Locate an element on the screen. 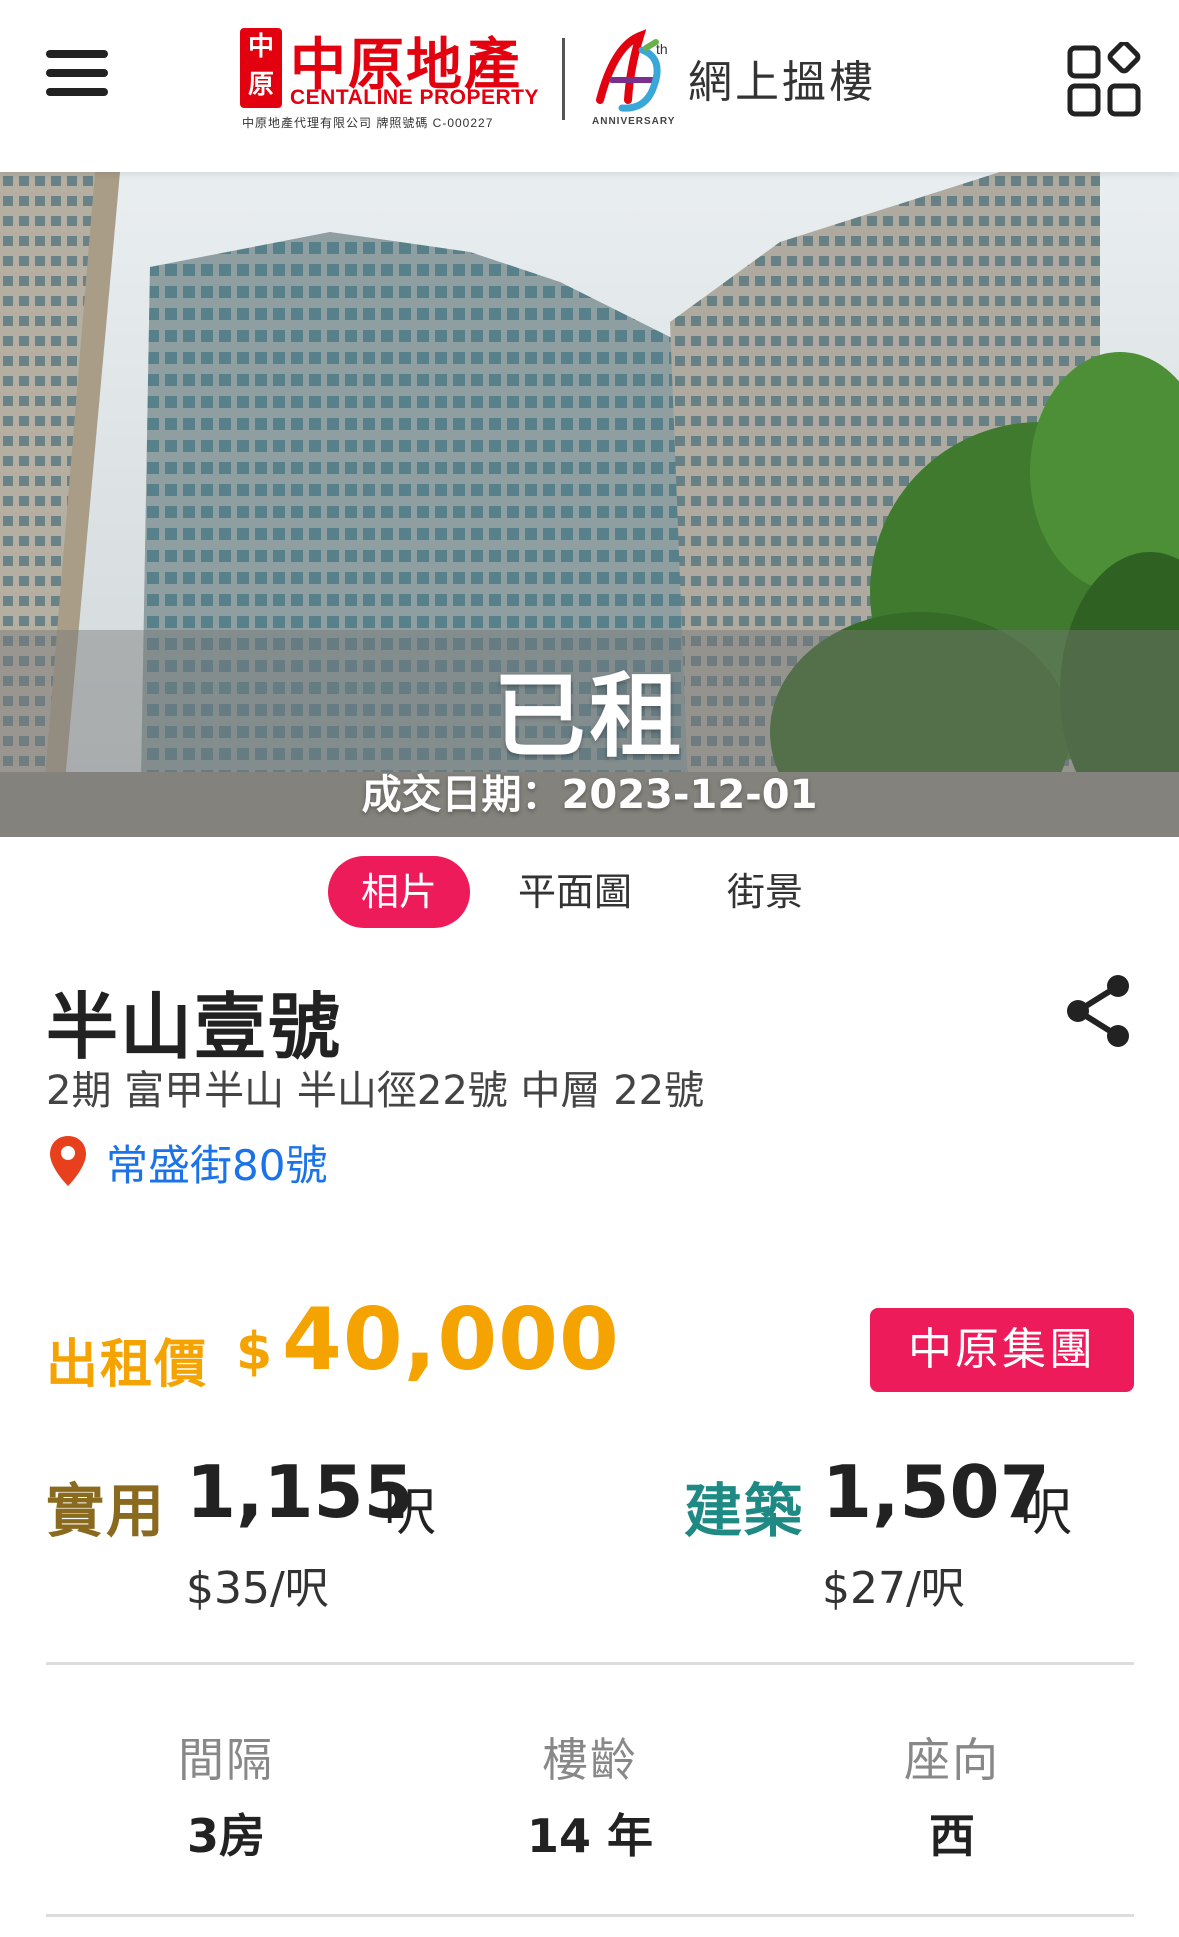 This screenshot has width=1179, height=1937. price-label: 出租價 is located at coordinates (127, 1365).